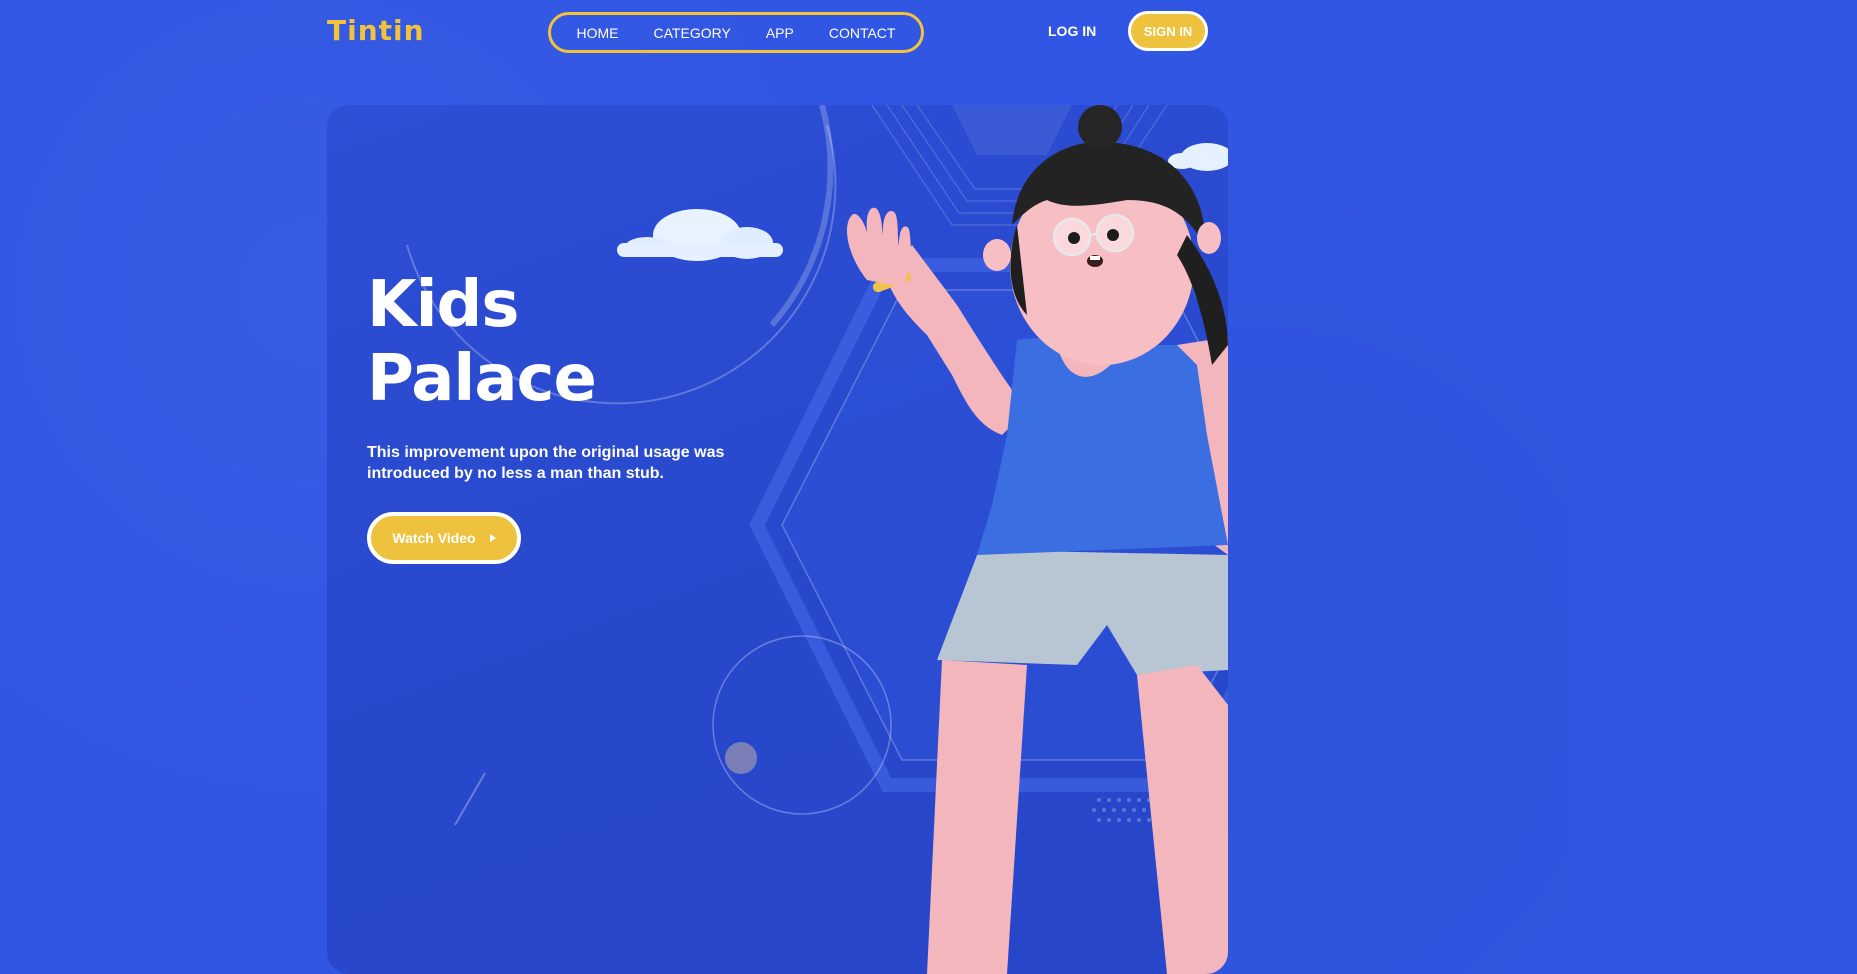 This screenshot has width=1857, height=974. Describe the element at coordinates (470, 799) in the screenshot. I see `line-decoration` at that location.